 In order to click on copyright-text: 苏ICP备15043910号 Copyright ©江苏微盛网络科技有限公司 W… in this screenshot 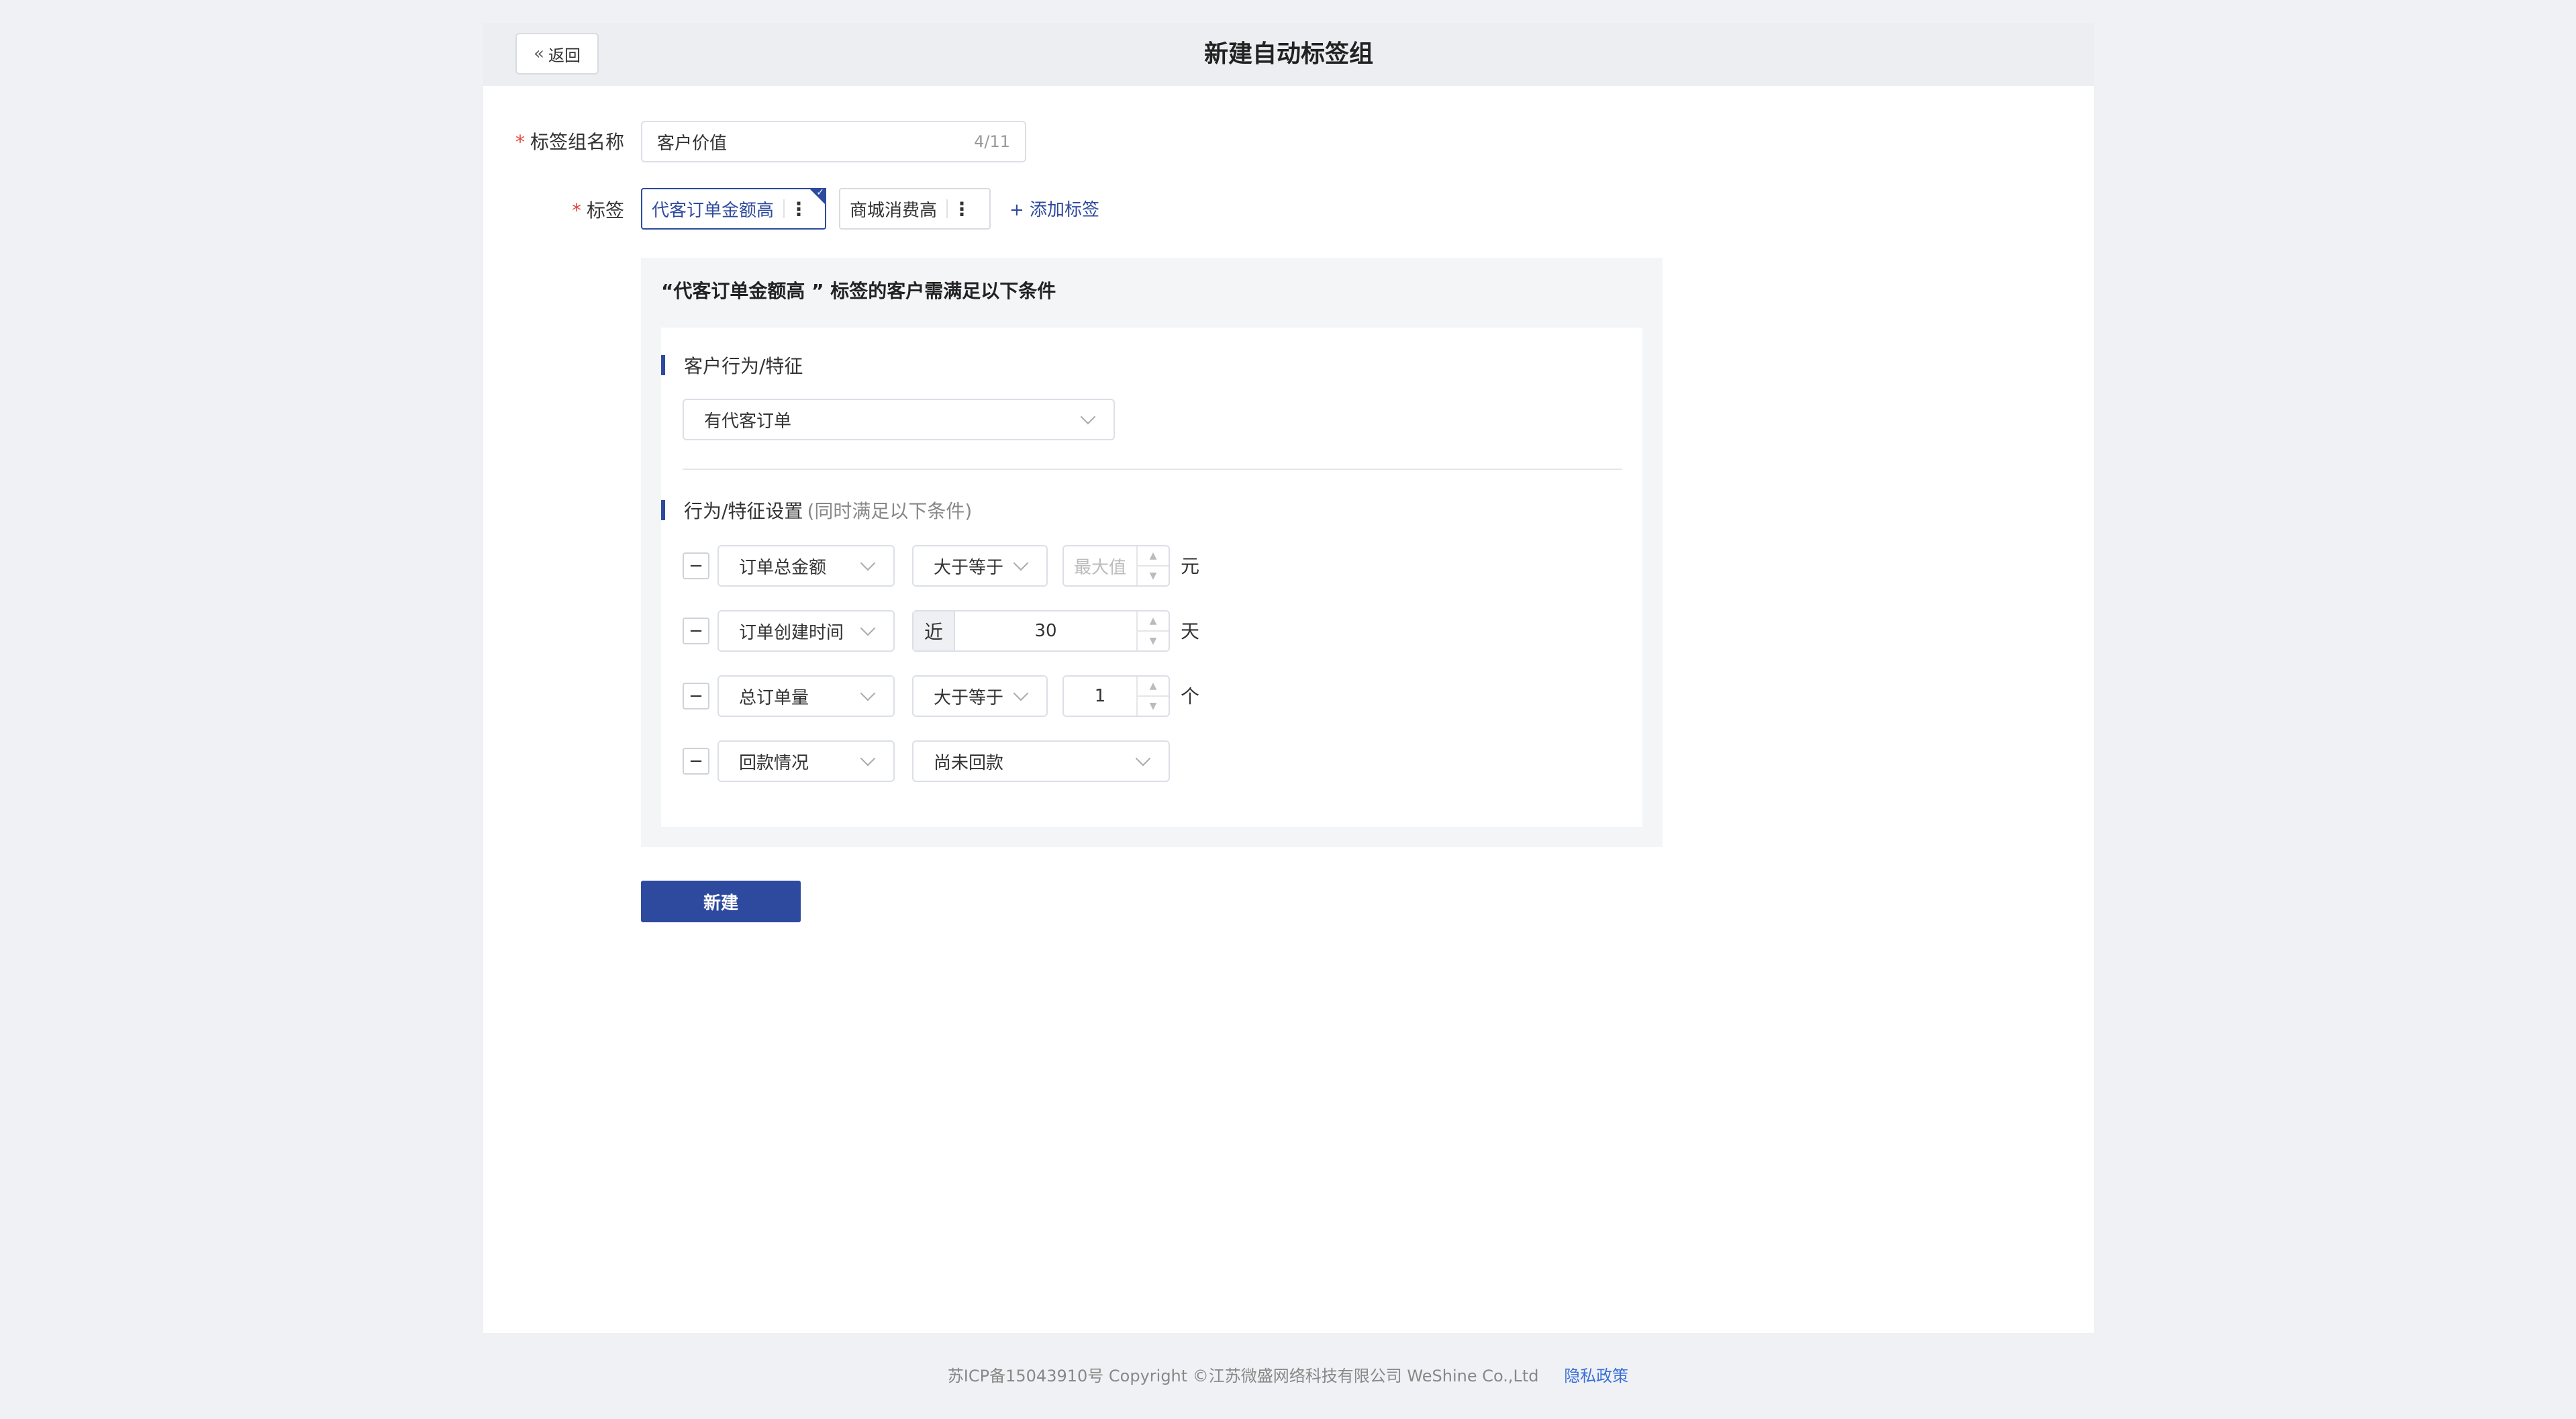, I will do `click(1243, 1376)`.